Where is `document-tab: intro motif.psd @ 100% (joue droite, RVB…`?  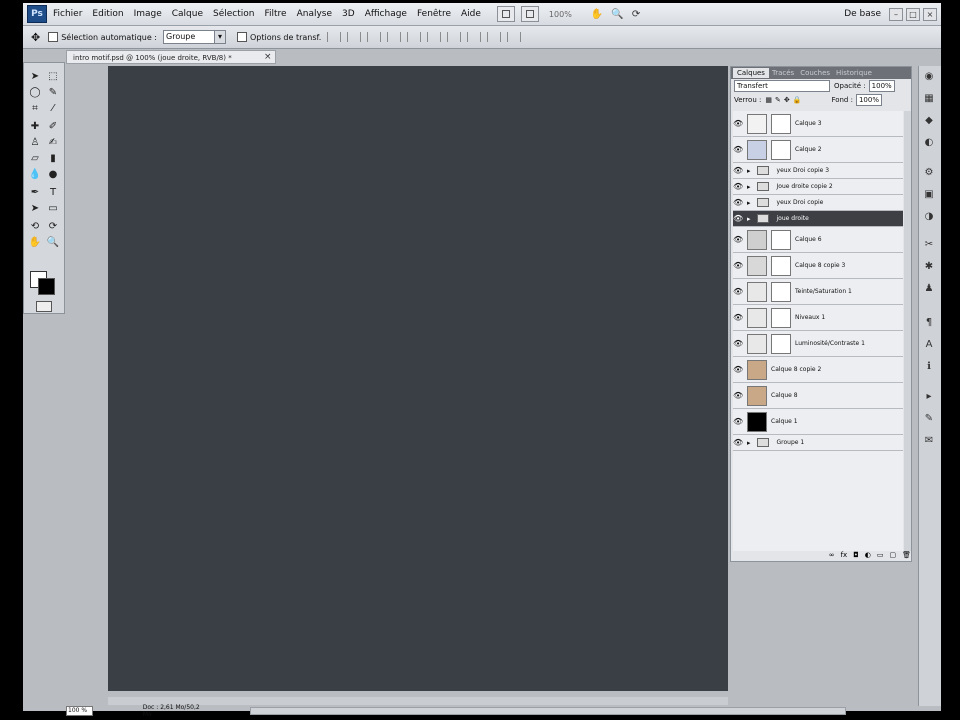 document-tab: intro motif.psd @ 100% (joue droite, RVB… is located at coordinates (171, 57).